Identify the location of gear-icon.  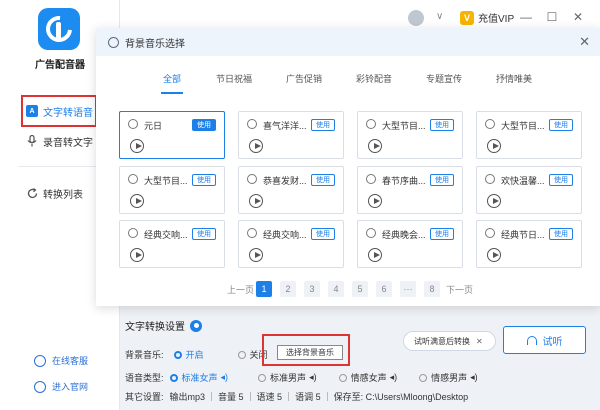
(196, 325).